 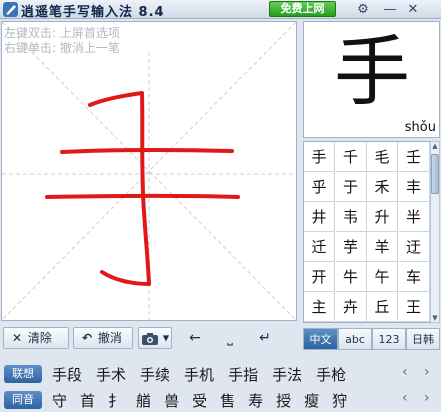 I want to click on homophone-prev-icon: ‹, so click(x=405, y=398).